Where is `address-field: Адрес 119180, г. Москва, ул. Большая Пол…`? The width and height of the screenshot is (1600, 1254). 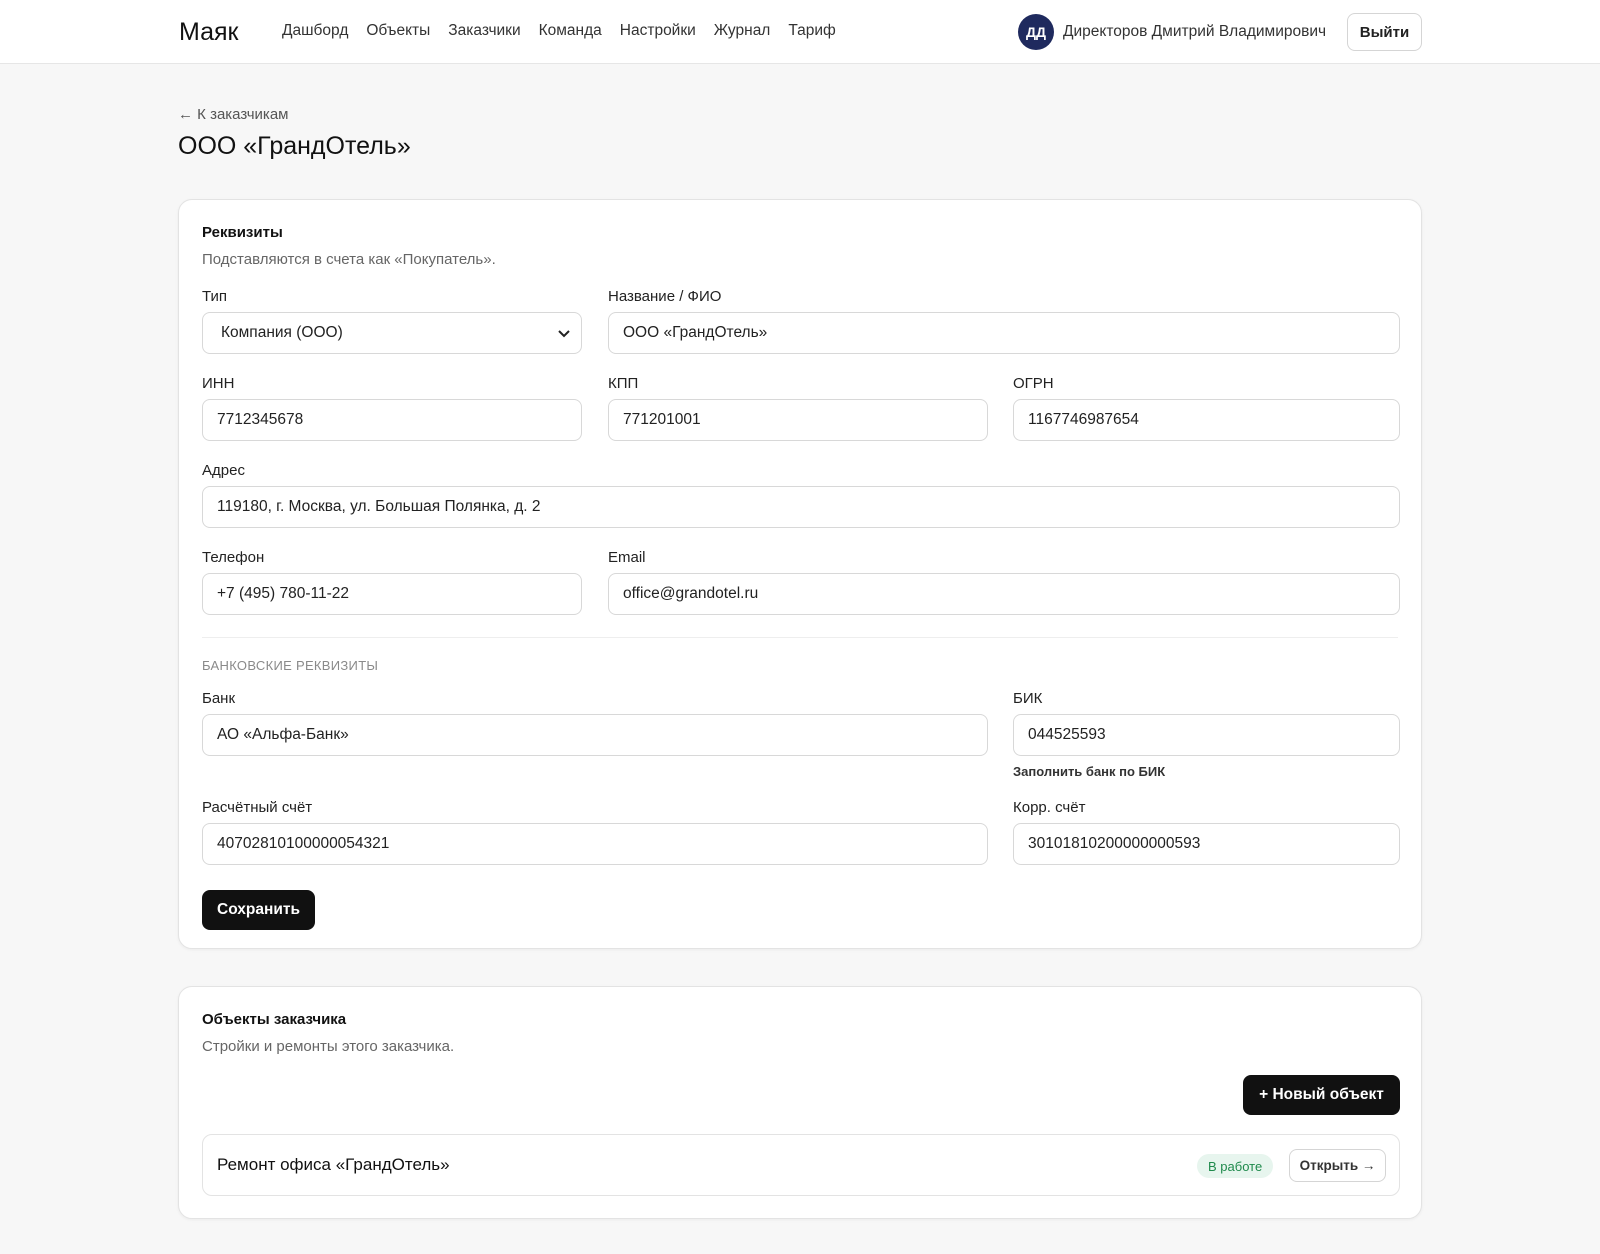 address-field: Адрес 119180, г. Москва, ул. Большая Пол… is located at coordinates (801, 495).